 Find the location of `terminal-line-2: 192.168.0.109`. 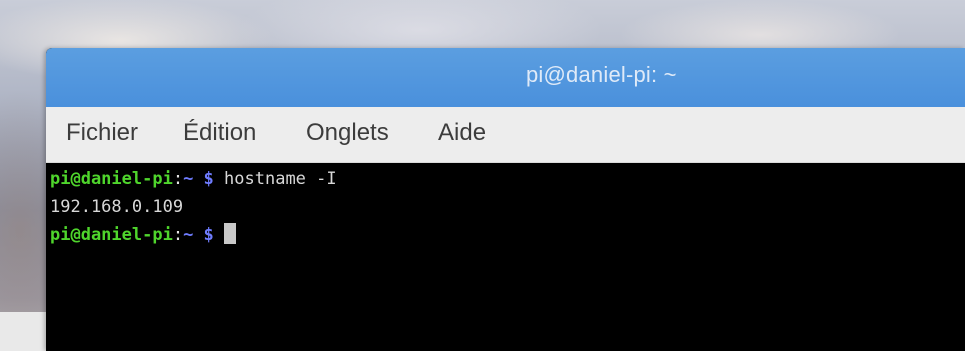

terminal-line-2: 192.168.0.109 is located at coordinates (507, 207).